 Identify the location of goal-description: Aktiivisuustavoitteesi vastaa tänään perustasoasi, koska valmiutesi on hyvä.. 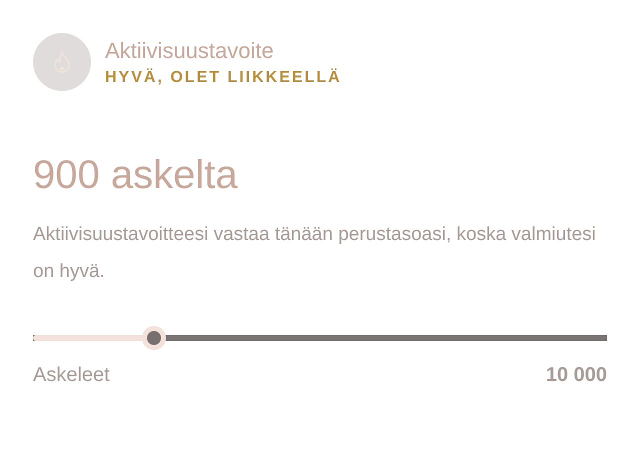
(315, 253).